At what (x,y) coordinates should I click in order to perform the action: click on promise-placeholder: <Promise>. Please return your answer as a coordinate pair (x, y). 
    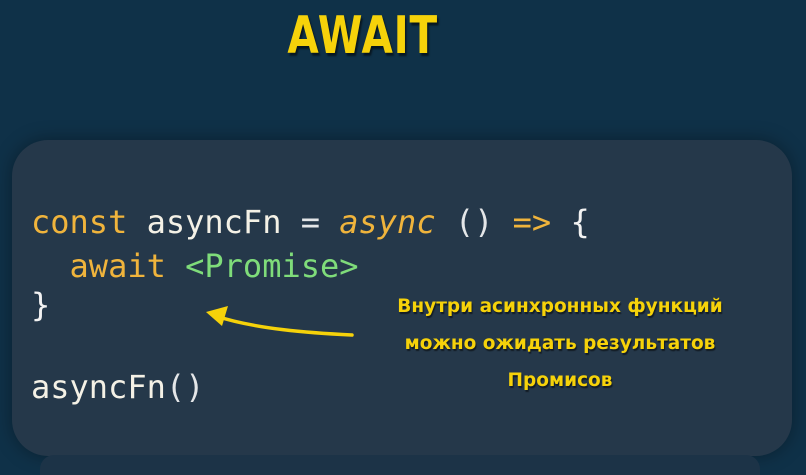
    Looking at the image, I should click on (272, 266).